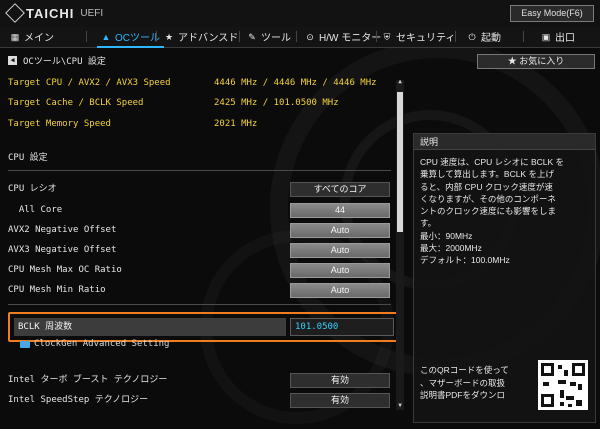 This screenshot has width=600, height=429. I want to click on description-line: くなりますが、その他のコンポーネ, so click(488, 198).